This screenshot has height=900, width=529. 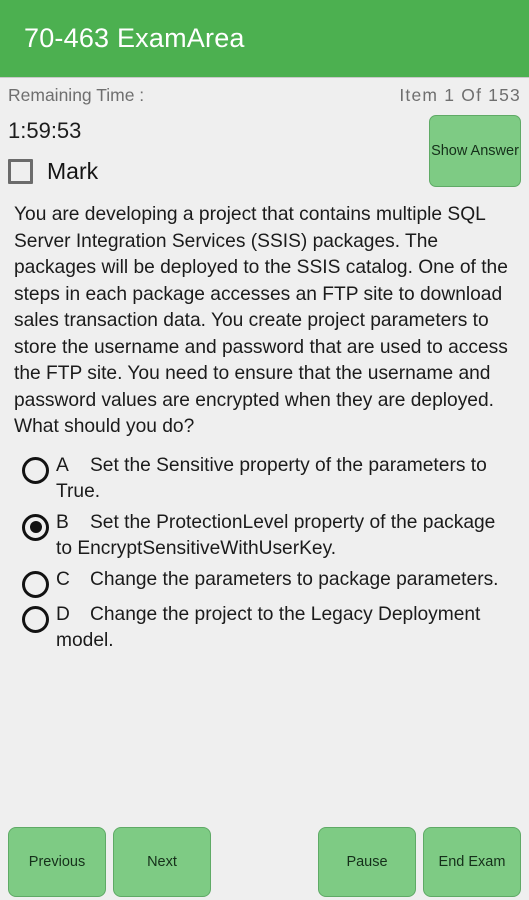 I want to click on app-title-bar: 70-463 ExamArea, so click(x=264, y=39).